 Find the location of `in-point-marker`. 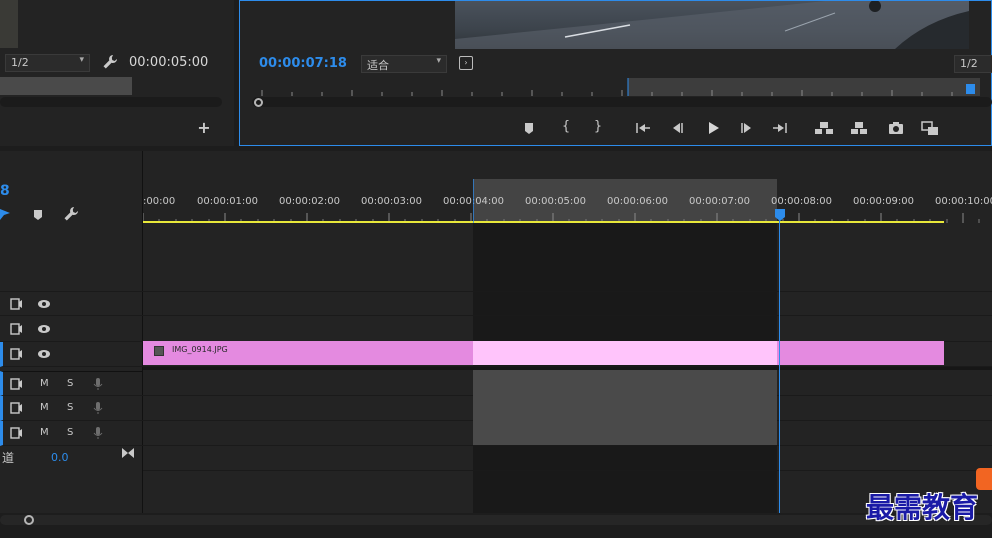

in-point-marker is located at coordinates (473, 201).